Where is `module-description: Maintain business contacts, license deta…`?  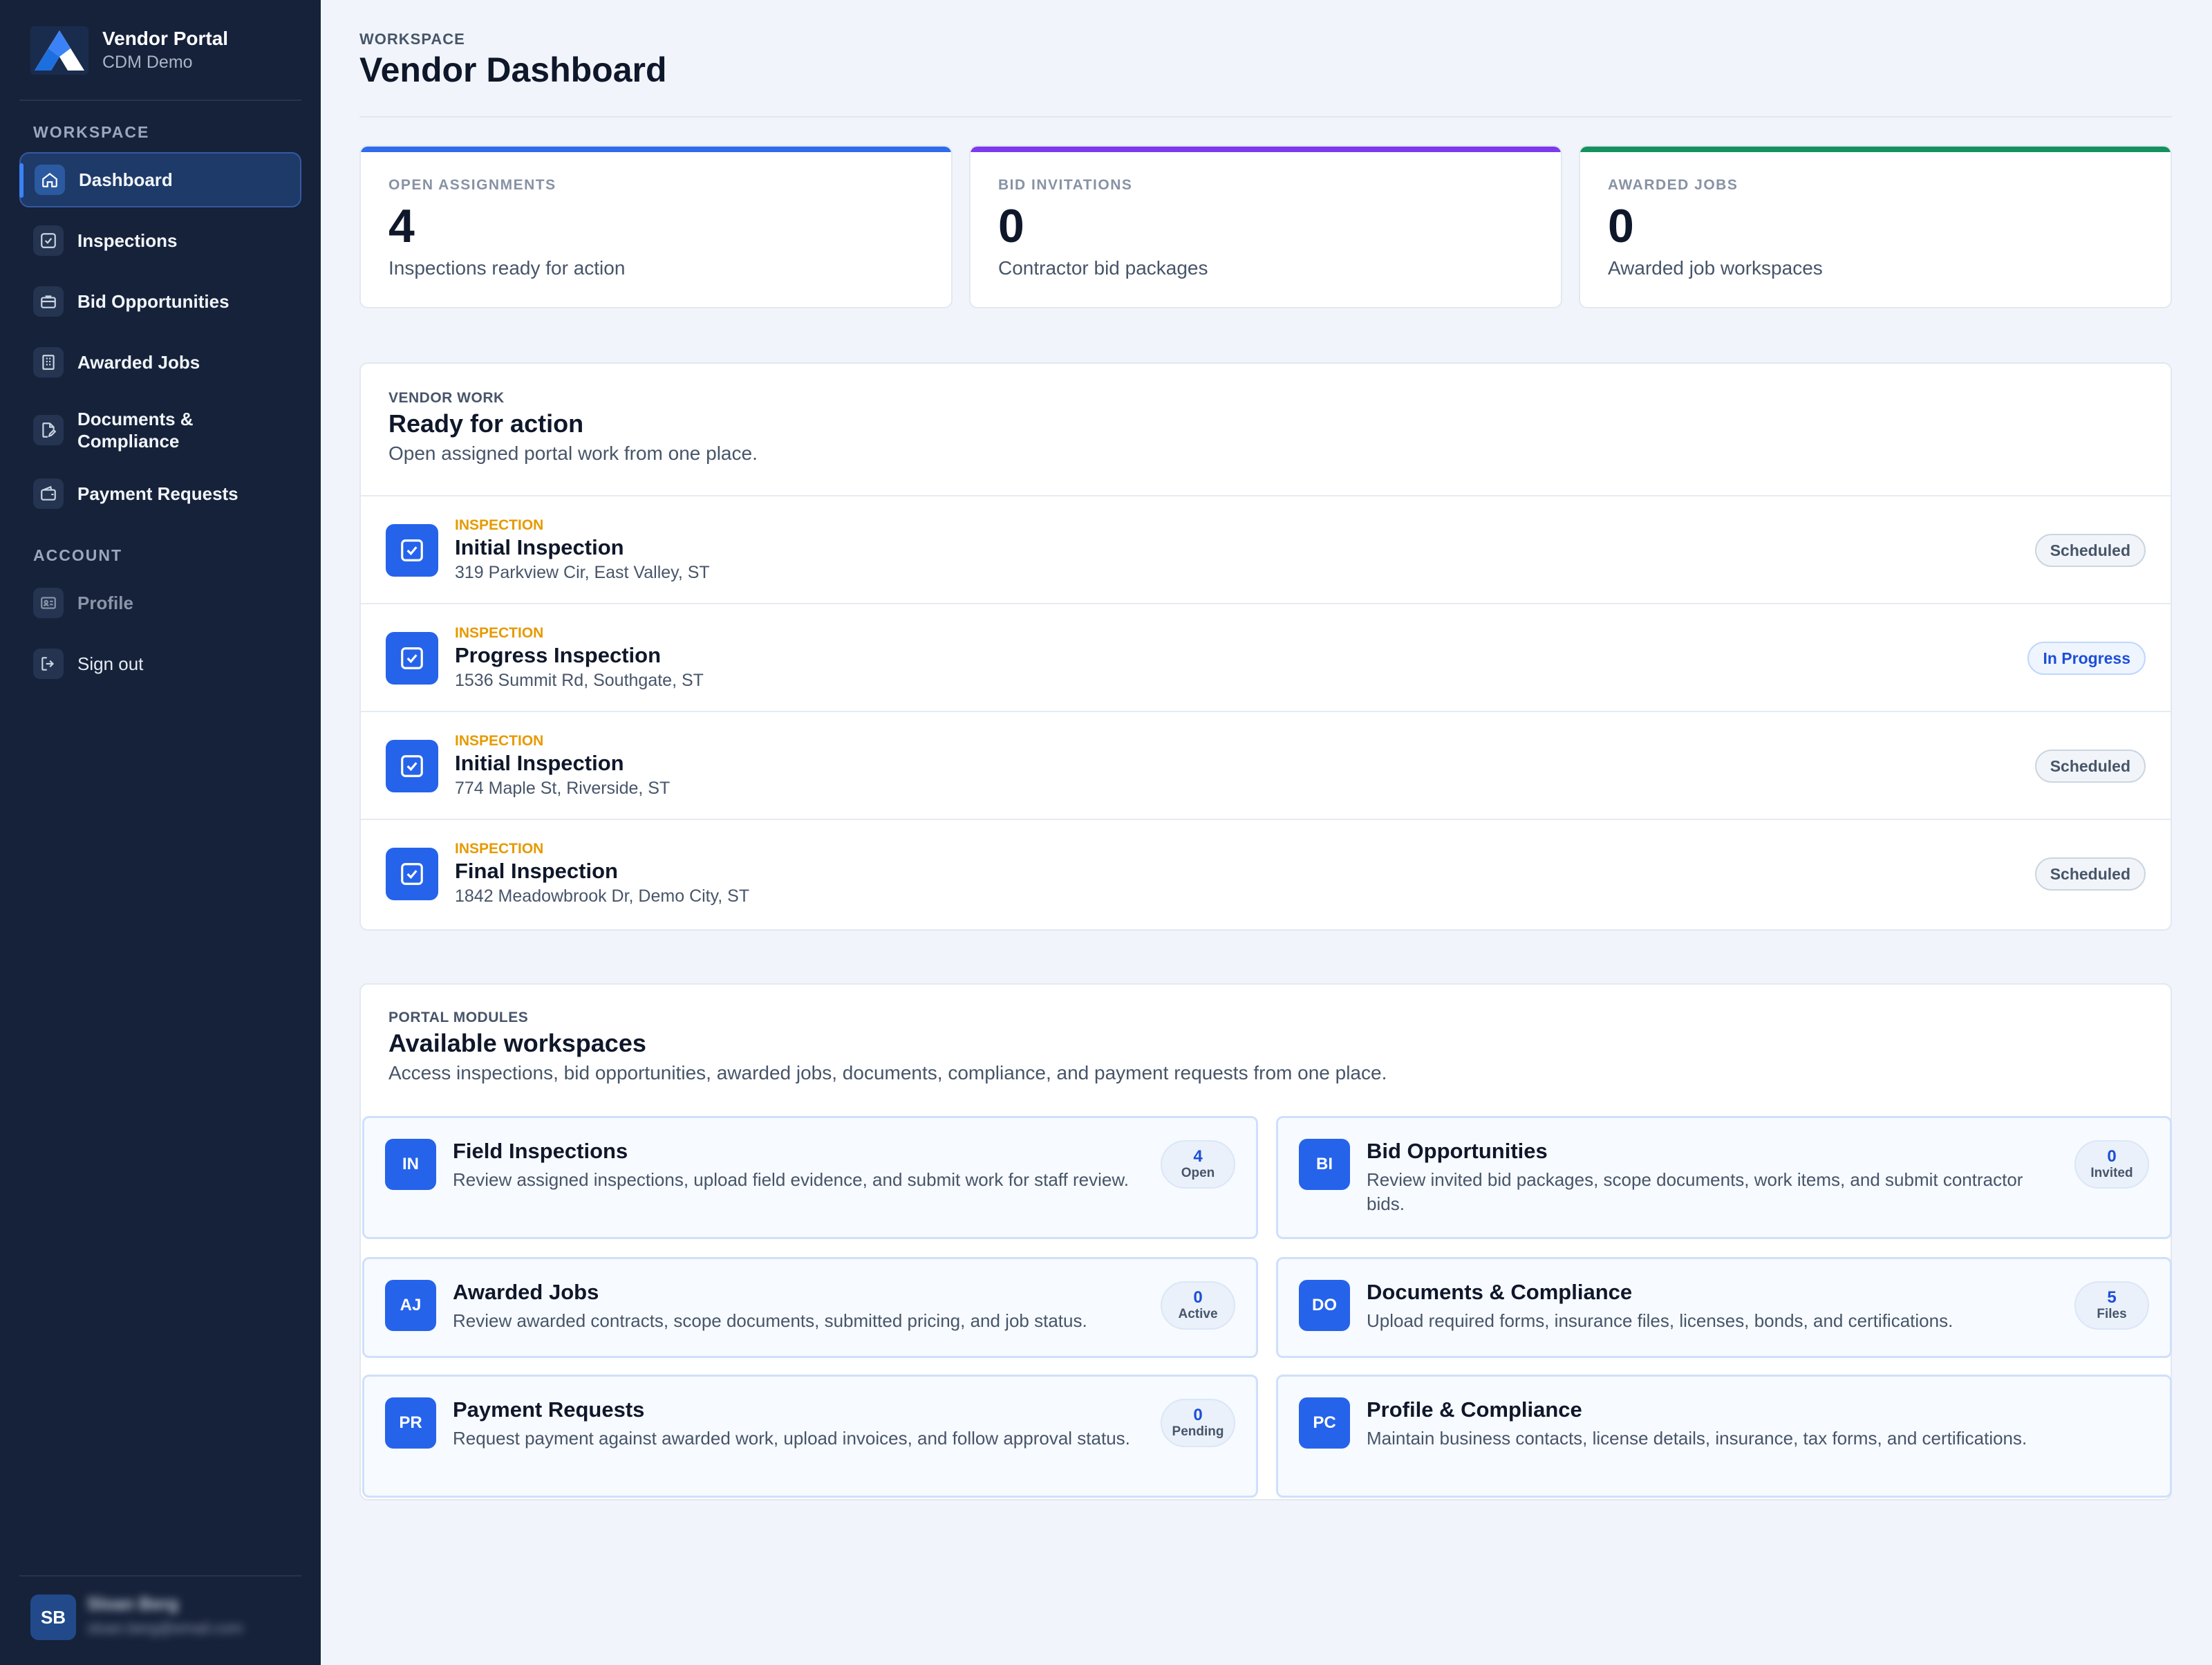
module-description: Maintain business contacts, license deta… is located at coordinates (1697, 1438).